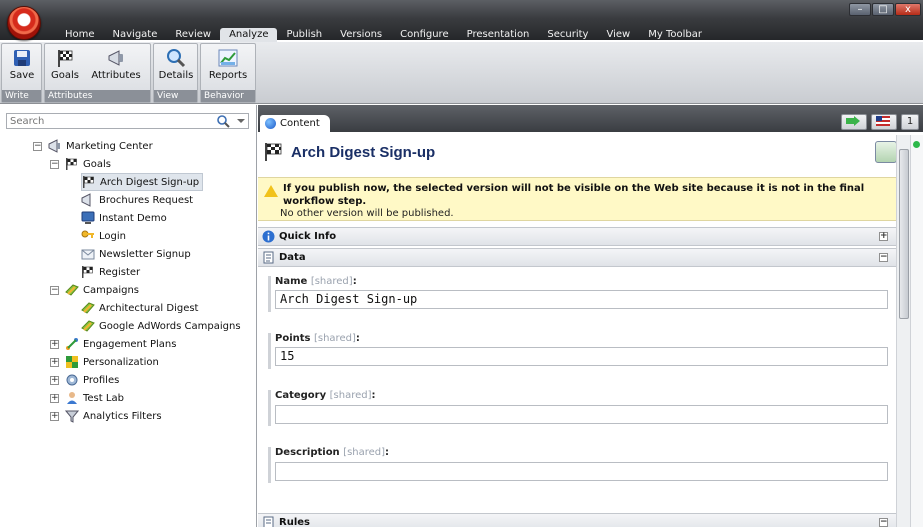 This screenshot has width=923, height=527. Describe the element at coordinates (424, 35) in the screenshot. I see `tab-configure: Configure` at that location.